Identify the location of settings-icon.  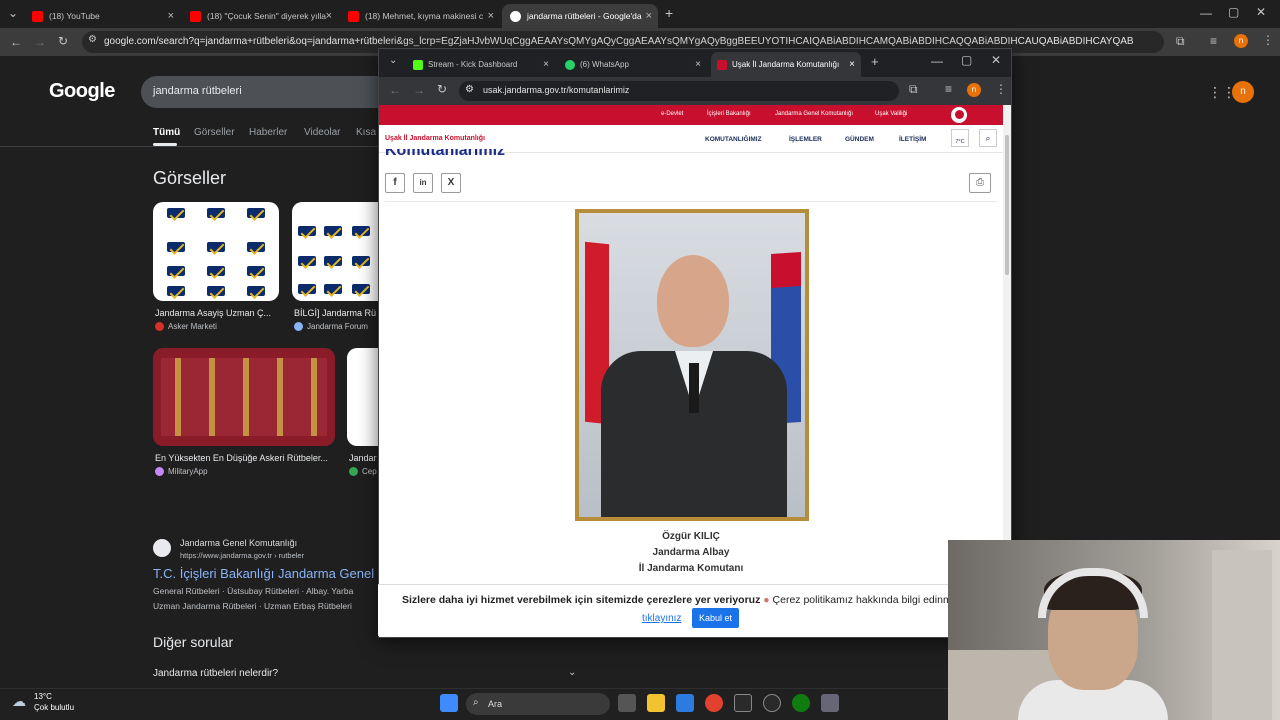
(830, 703).